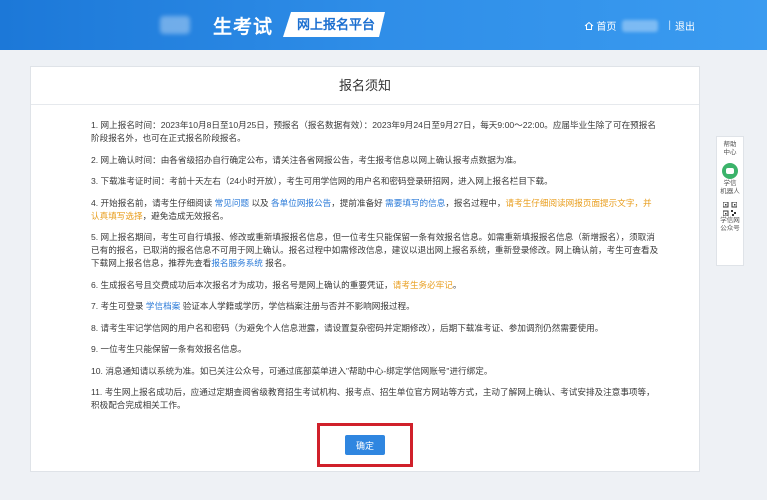 The width and height of the screenshot is (767, 500). Describe the element at coordinates (365, 86) in the screenshot. I see `card-title: 报名须知` at that location.